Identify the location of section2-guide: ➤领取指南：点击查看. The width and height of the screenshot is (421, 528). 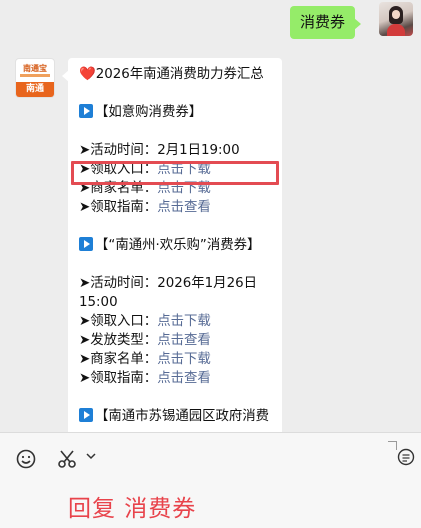
(175, 378).